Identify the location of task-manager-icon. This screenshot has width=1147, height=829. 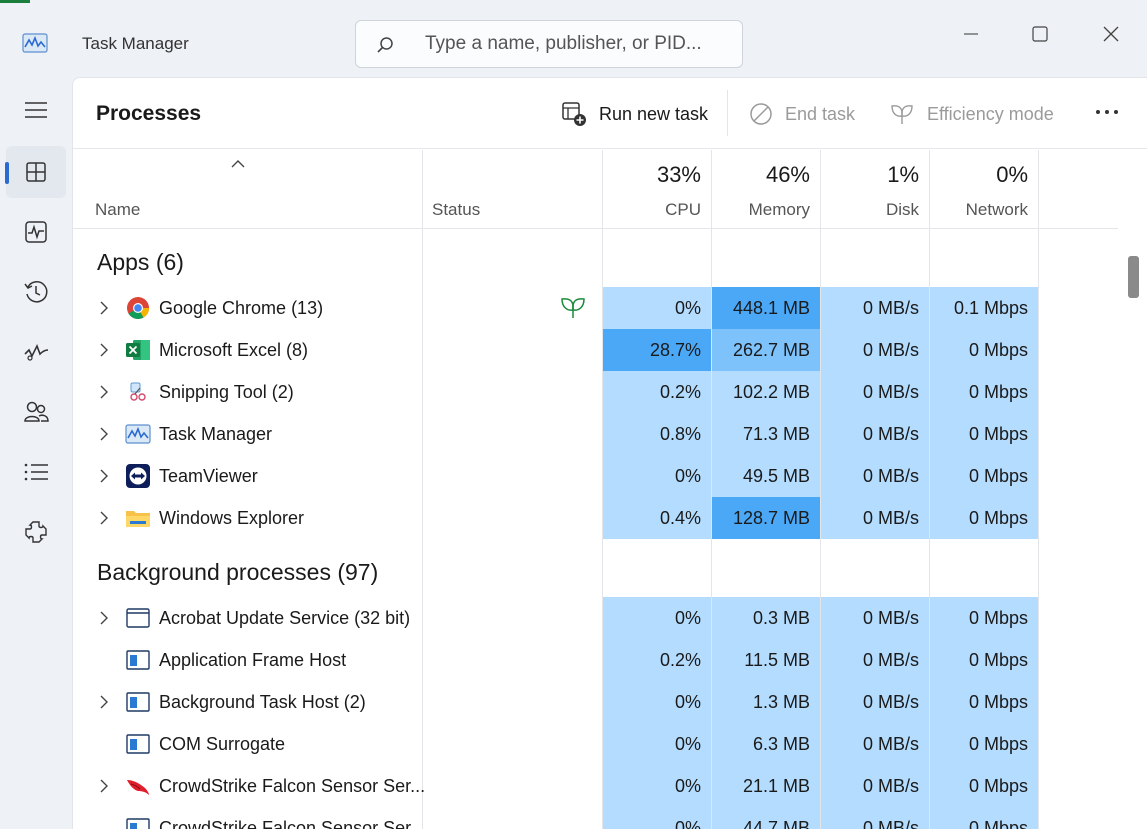
(138, 434).